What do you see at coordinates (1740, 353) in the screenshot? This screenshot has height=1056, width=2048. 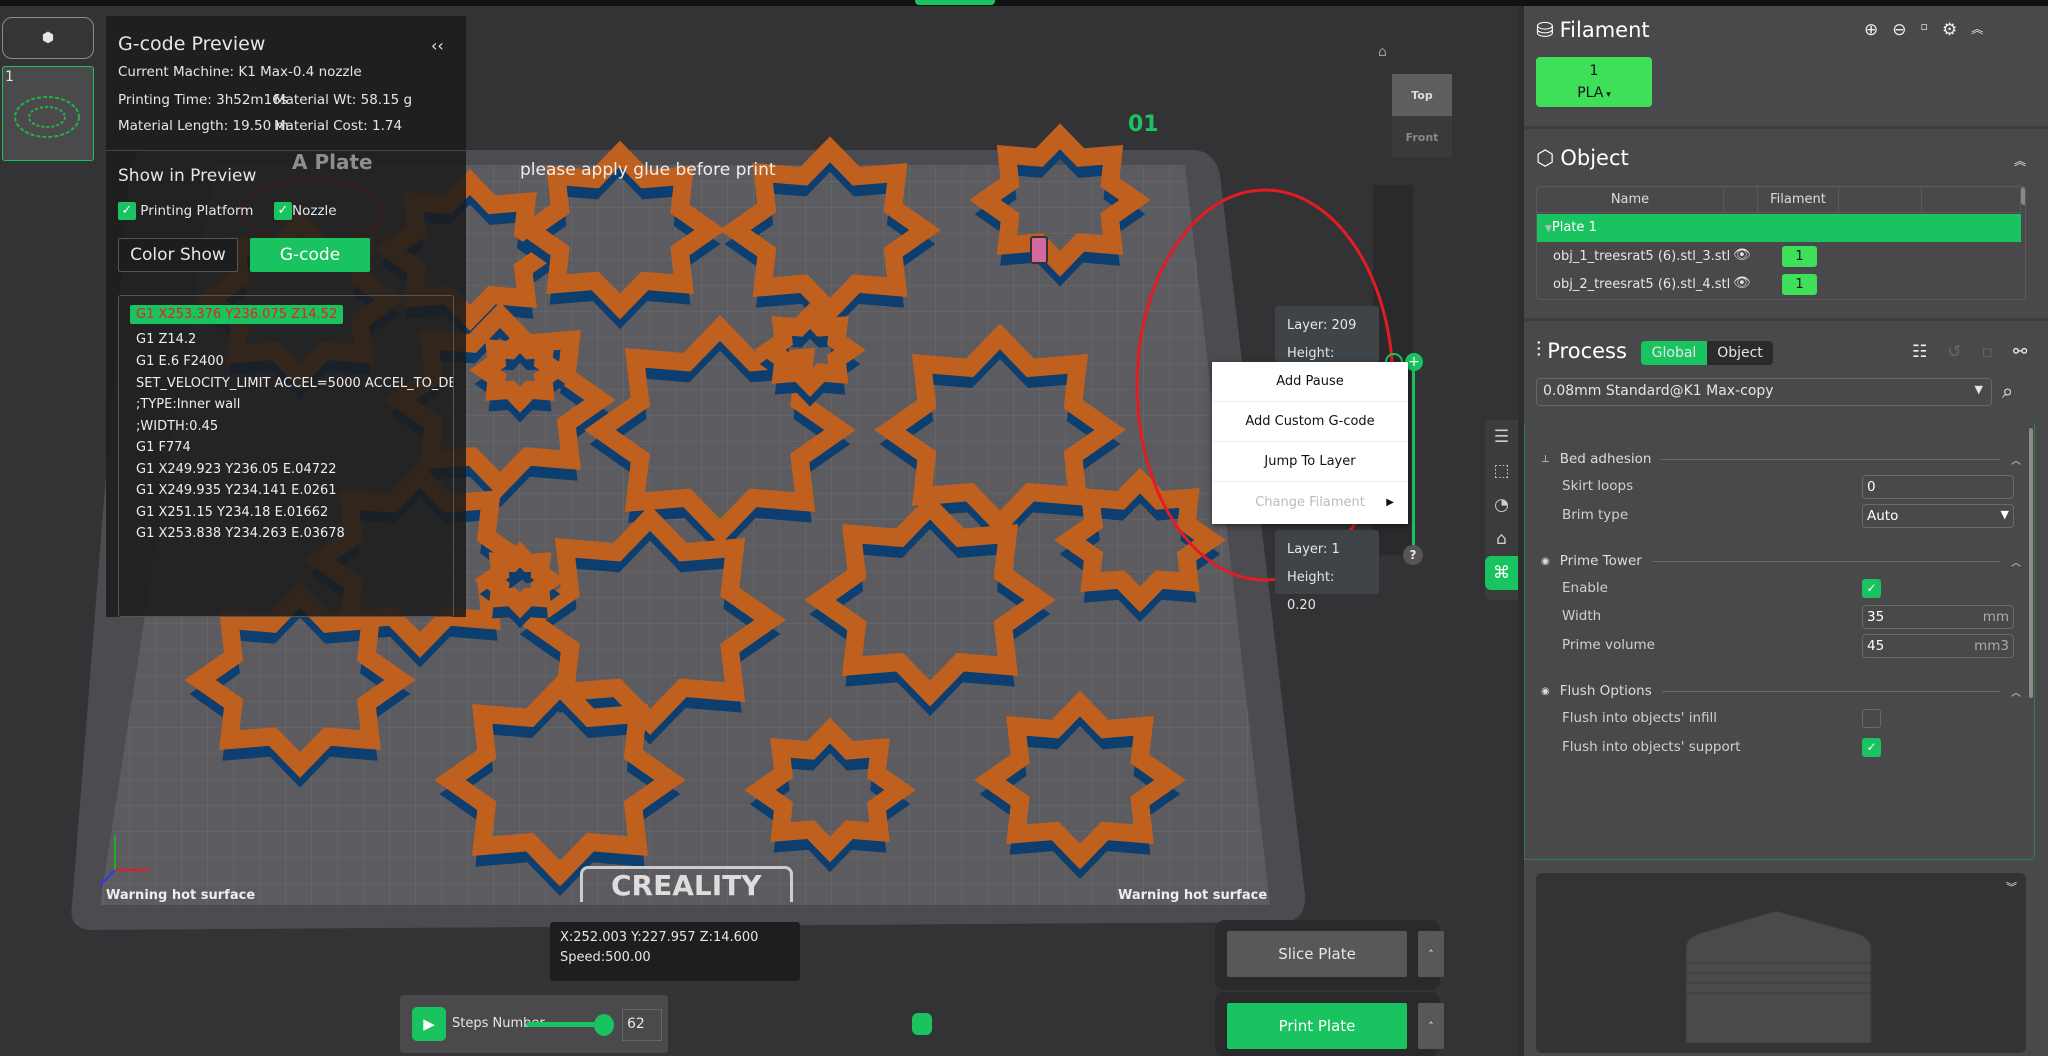 I see `tab-object: Object` at bounding box center [1740, 353].